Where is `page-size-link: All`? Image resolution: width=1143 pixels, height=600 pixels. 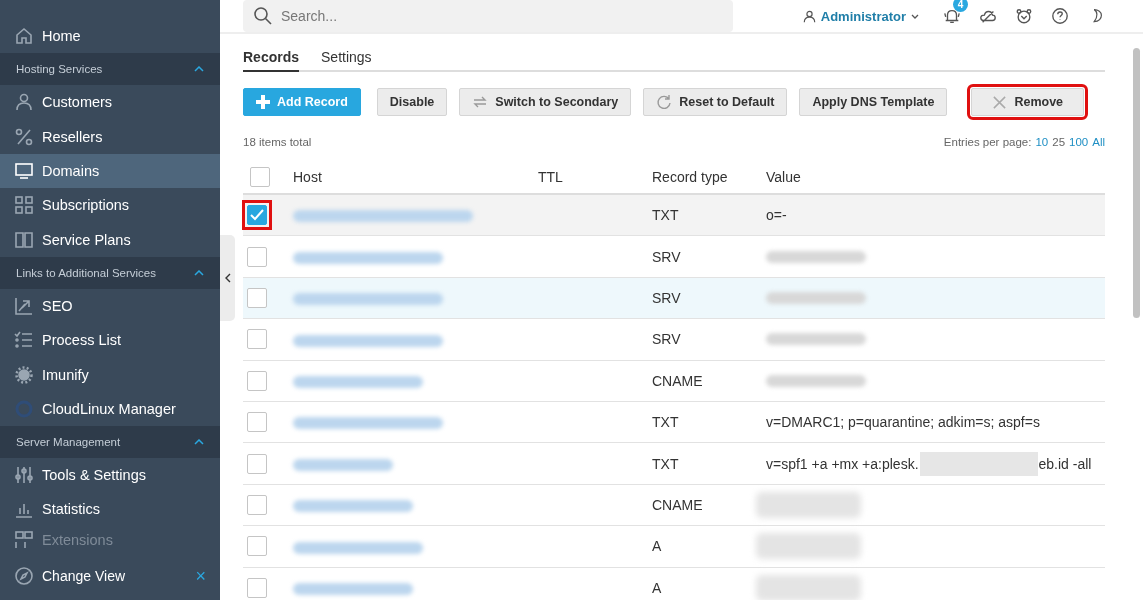
page-size-link: All is located at coordinates (1098, 142).